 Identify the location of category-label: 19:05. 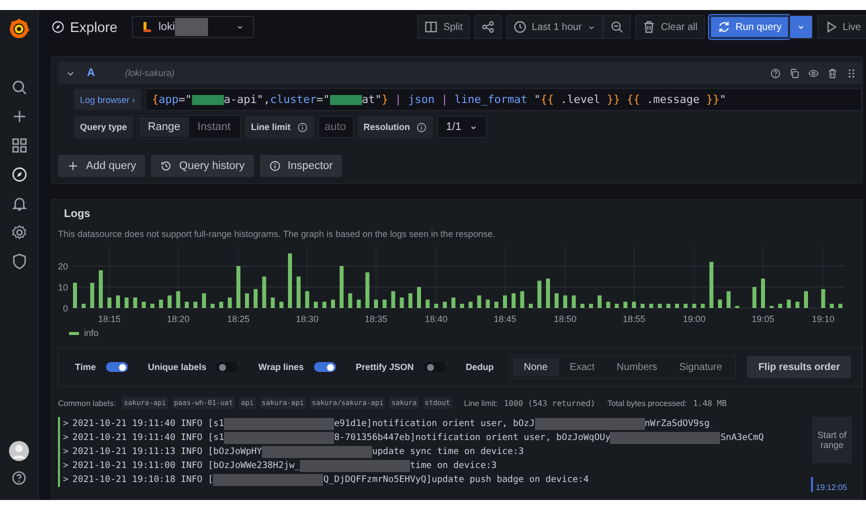
(763, 319).